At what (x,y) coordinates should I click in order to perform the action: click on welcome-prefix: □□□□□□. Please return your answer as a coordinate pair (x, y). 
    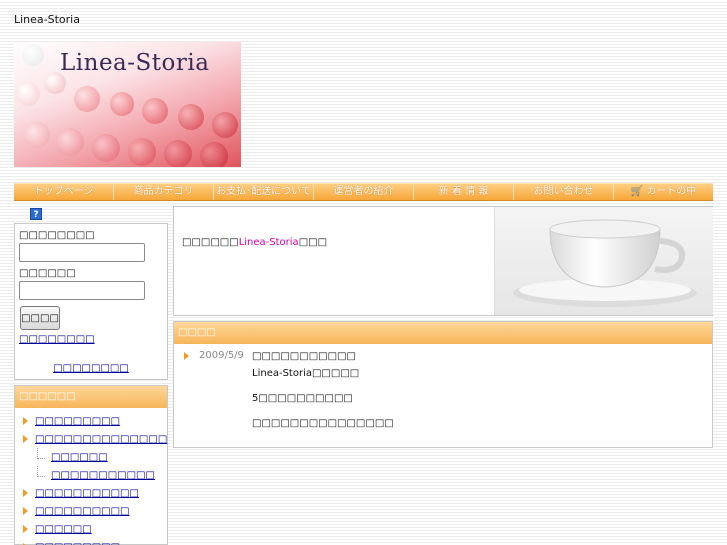
    Looking at the image, I should click on (210, 242).